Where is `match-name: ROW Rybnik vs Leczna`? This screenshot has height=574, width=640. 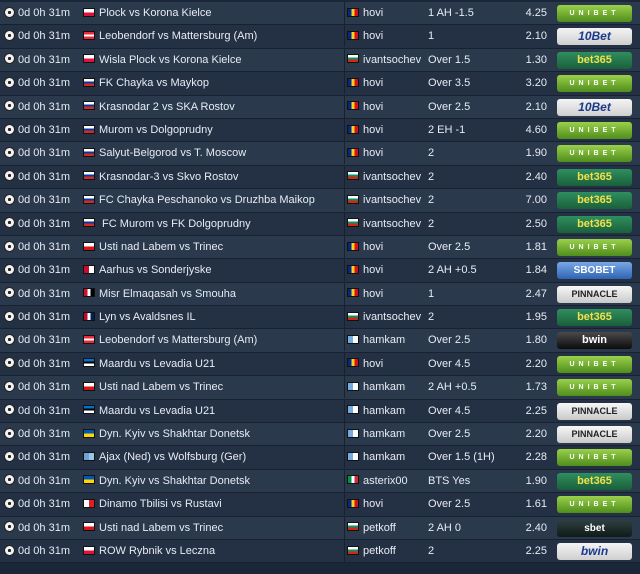 match-name: ROW Rybnik vs Leczna is located at coordinates (157, 551).